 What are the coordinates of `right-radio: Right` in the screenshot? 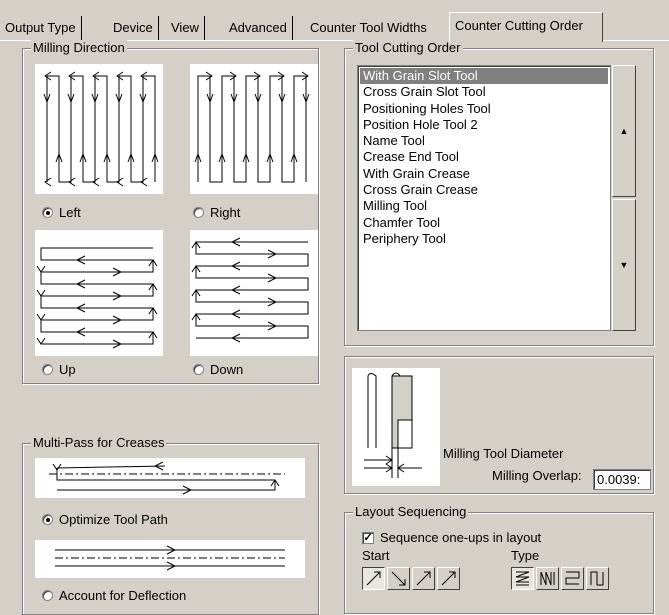 It's located at (216, 212).